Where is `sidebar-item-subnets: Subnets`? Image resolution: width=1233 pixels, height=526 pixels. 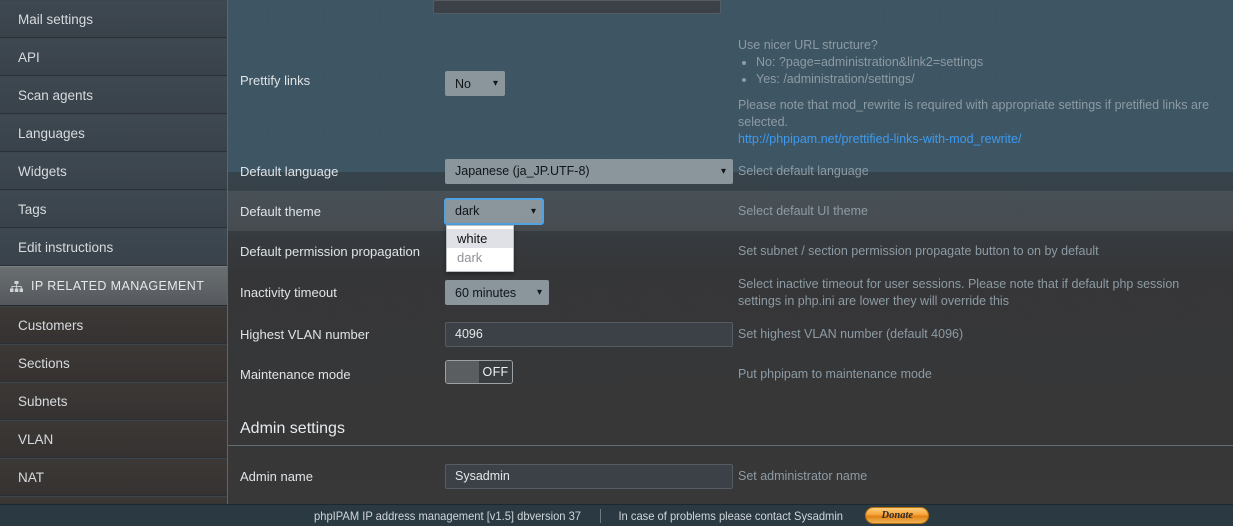 sidebar-item-subnets: Subnets is located at coordinates (113, 401).